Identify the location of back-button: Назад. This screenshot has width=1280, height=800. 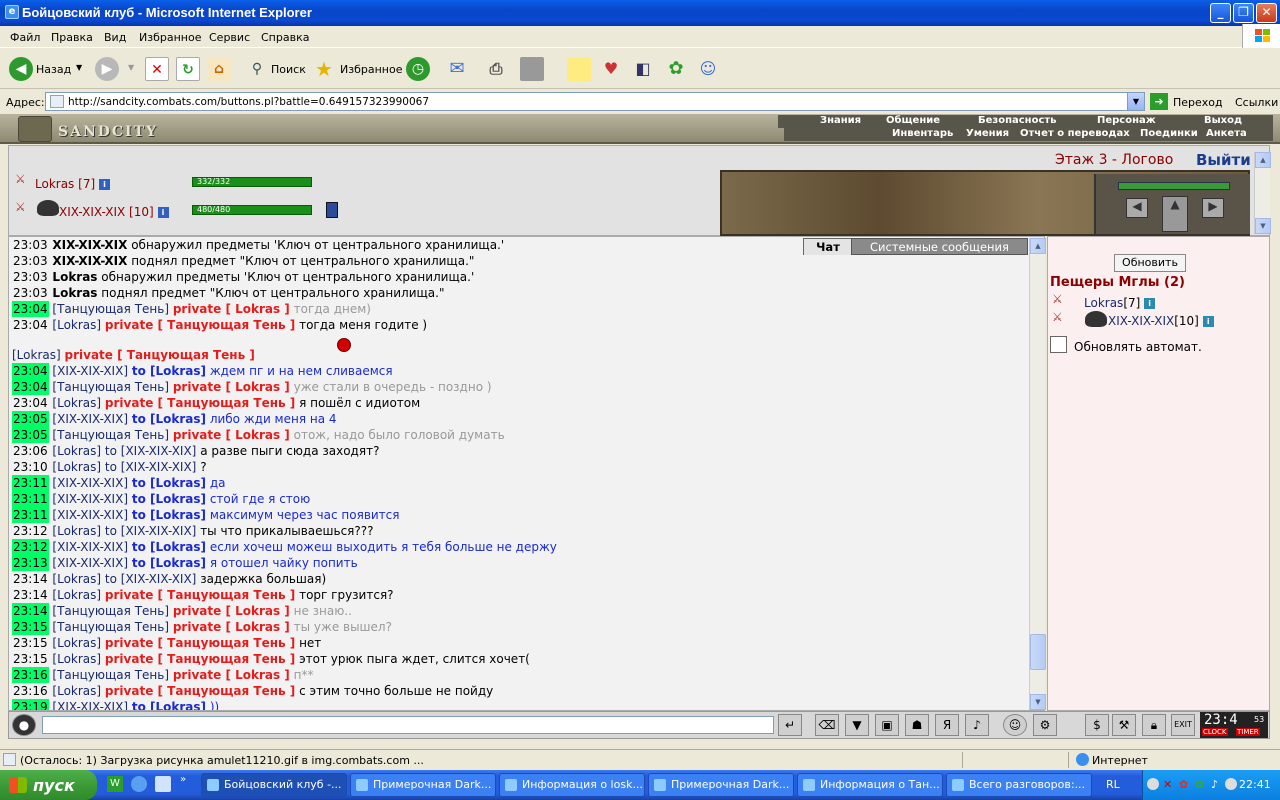
(53, 69).